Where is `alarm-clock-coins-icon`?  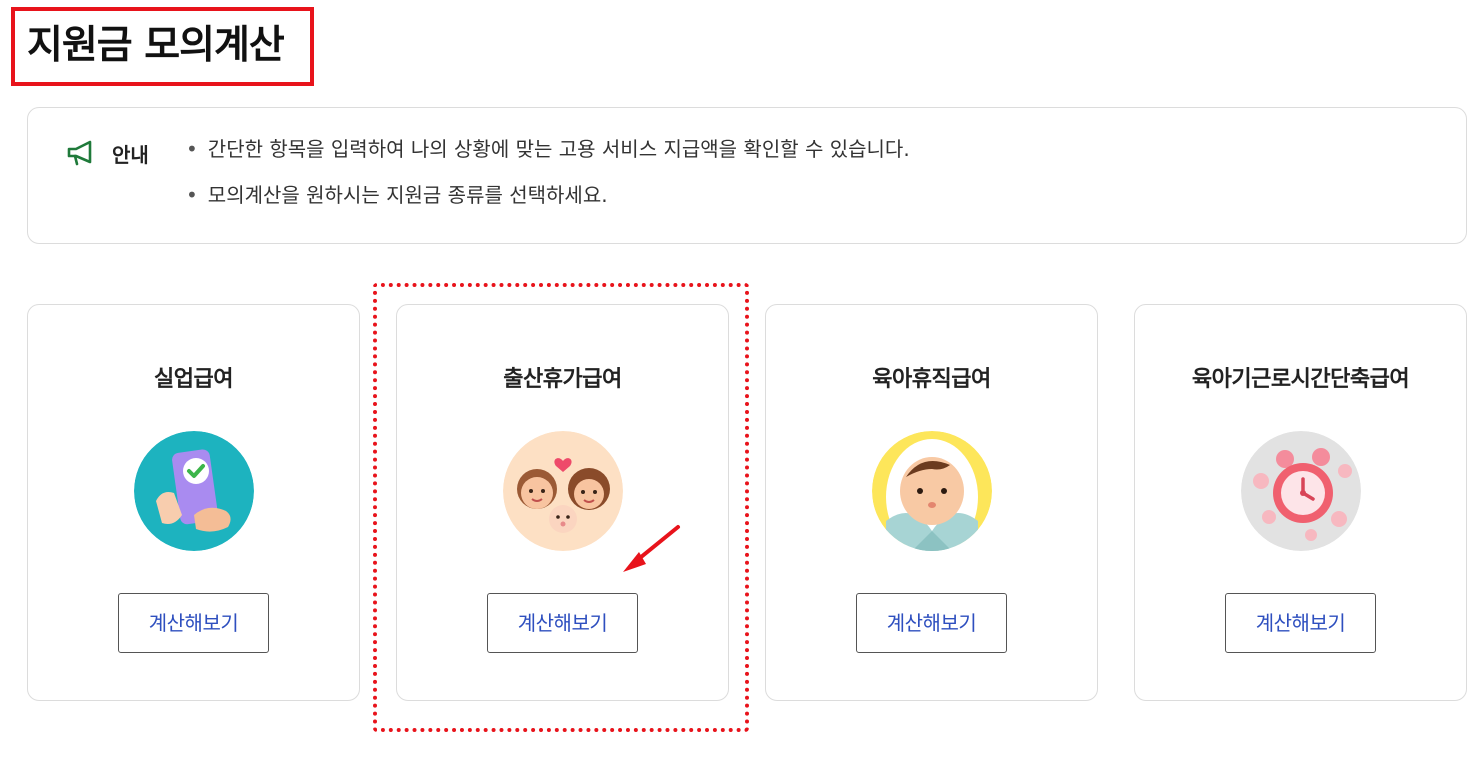
alarm-clock-coins-icon is located at coordinates (1301, 491).